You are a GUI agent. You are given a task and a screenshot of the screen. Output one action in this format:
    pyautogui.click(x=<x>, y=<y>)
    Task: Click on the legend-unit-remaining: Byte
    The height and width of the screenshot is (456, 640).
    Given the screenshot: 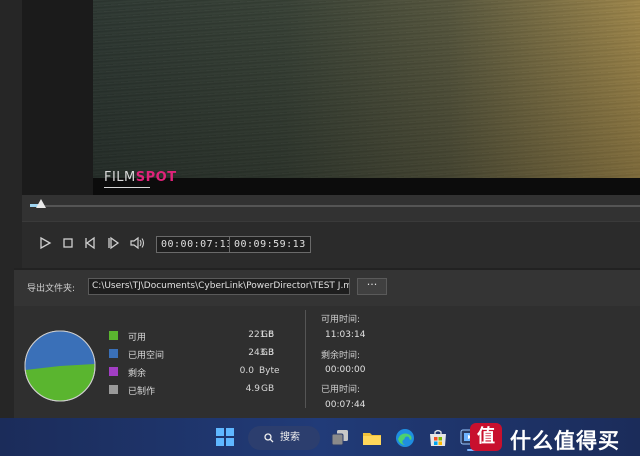 What is the action you would take?
    pyautogui.click(x=269, y=371)
    